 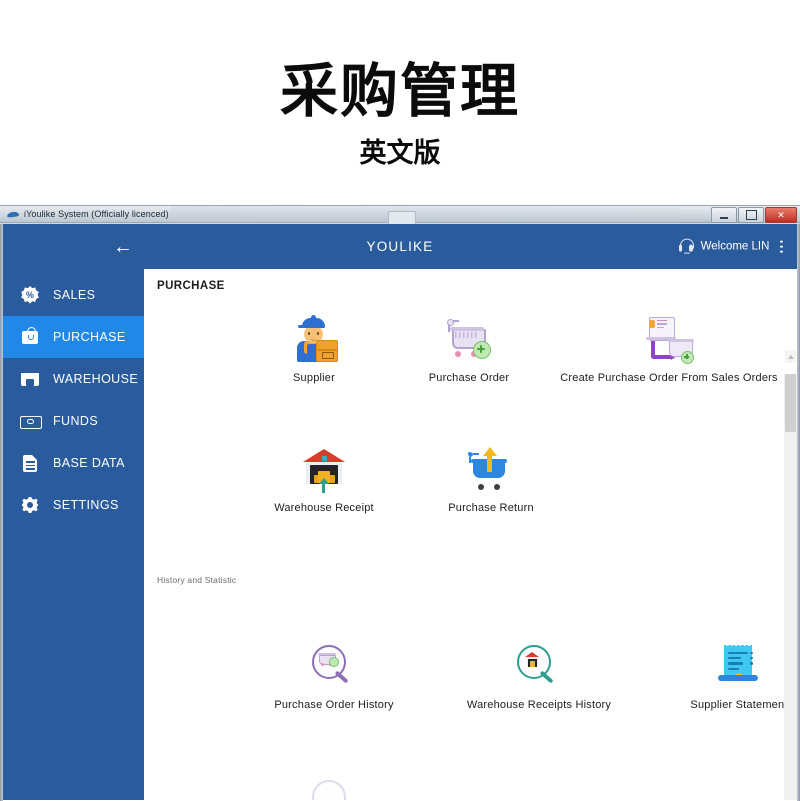 What do you see at coordinates (669, 378) in the screenshot?
I see `tile-label: Create Purchase Order From Sales Orders` at bounding box center [669, 378].